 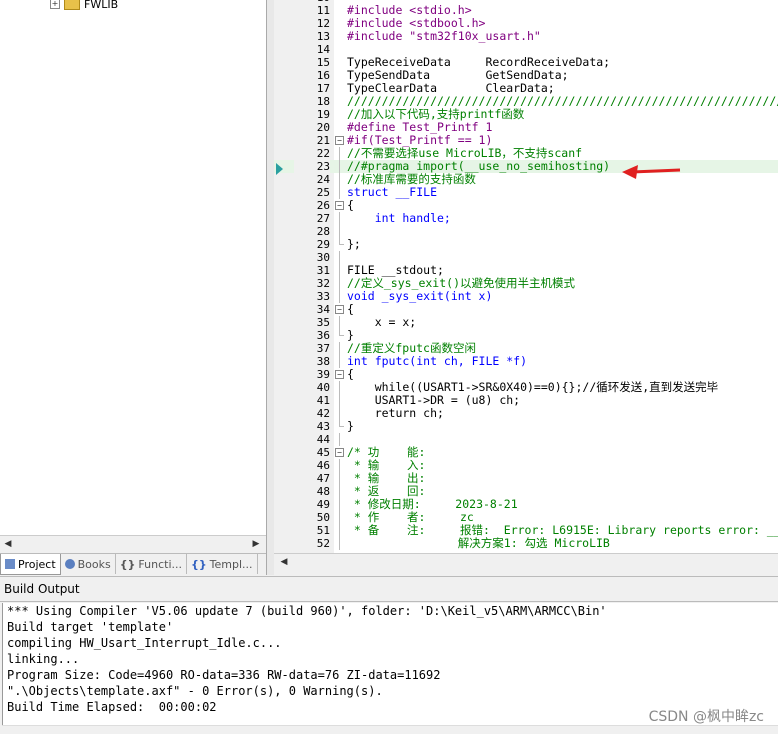 What do you see at coordinates (323, 335) in the screenshot?
I see `line-number: 36` at bounding box center [323, 335].